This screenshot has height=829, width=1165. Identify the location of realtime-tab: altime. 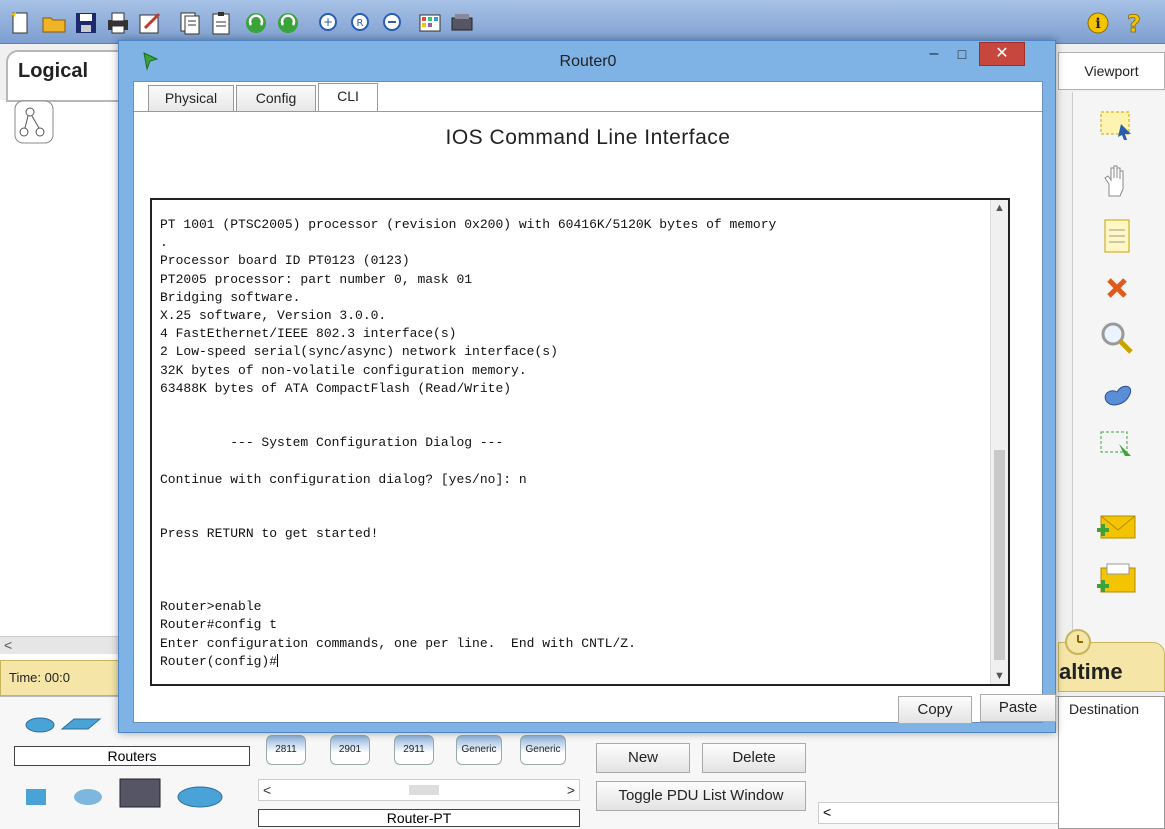
(1111, 660).